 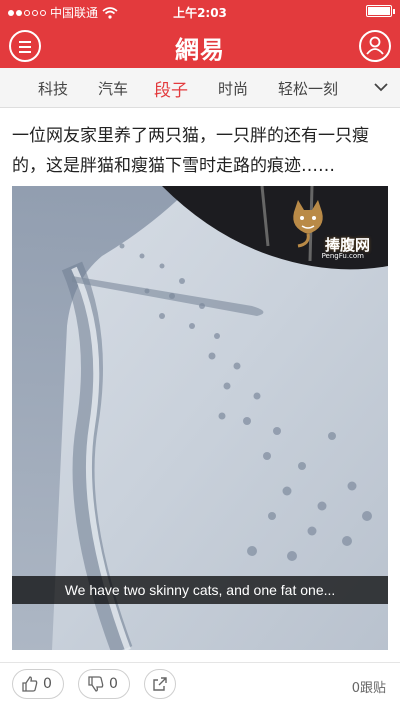 I want to click on chevron-down-icon, so click(x=381, y=87).